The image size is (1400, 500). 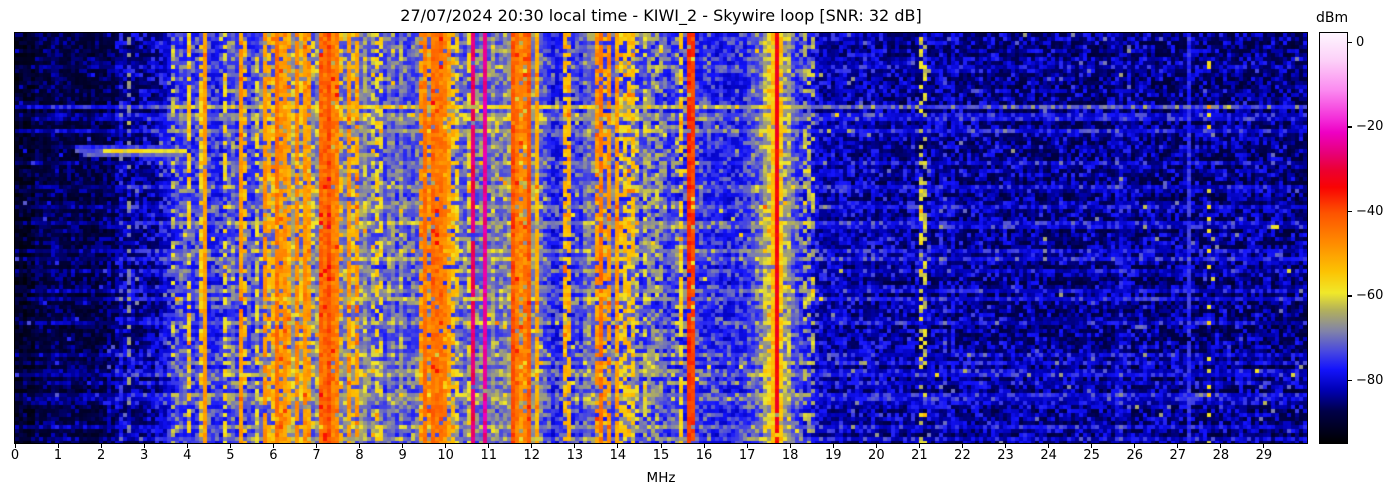 What do you see at coordinates (488, 455) in the screenshot?
I see `x-tick-label: 11` at bounding box center [488, 455].